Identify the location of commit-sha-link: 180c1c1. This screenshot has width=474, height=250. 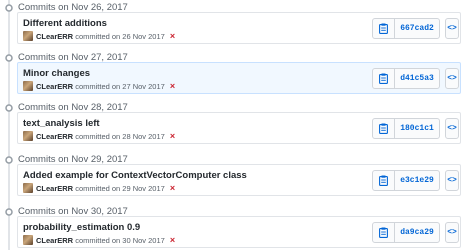
(417, 128).